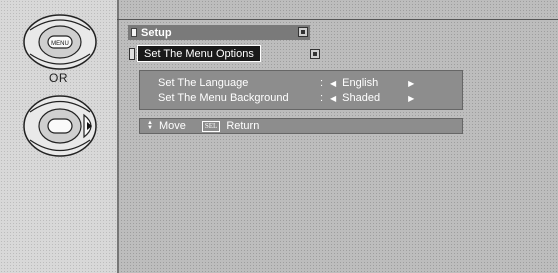 The image size is (558, 273). Describe the element at coordinates (243, 126) in the screenshot. I see `return-label: Return` at that location.